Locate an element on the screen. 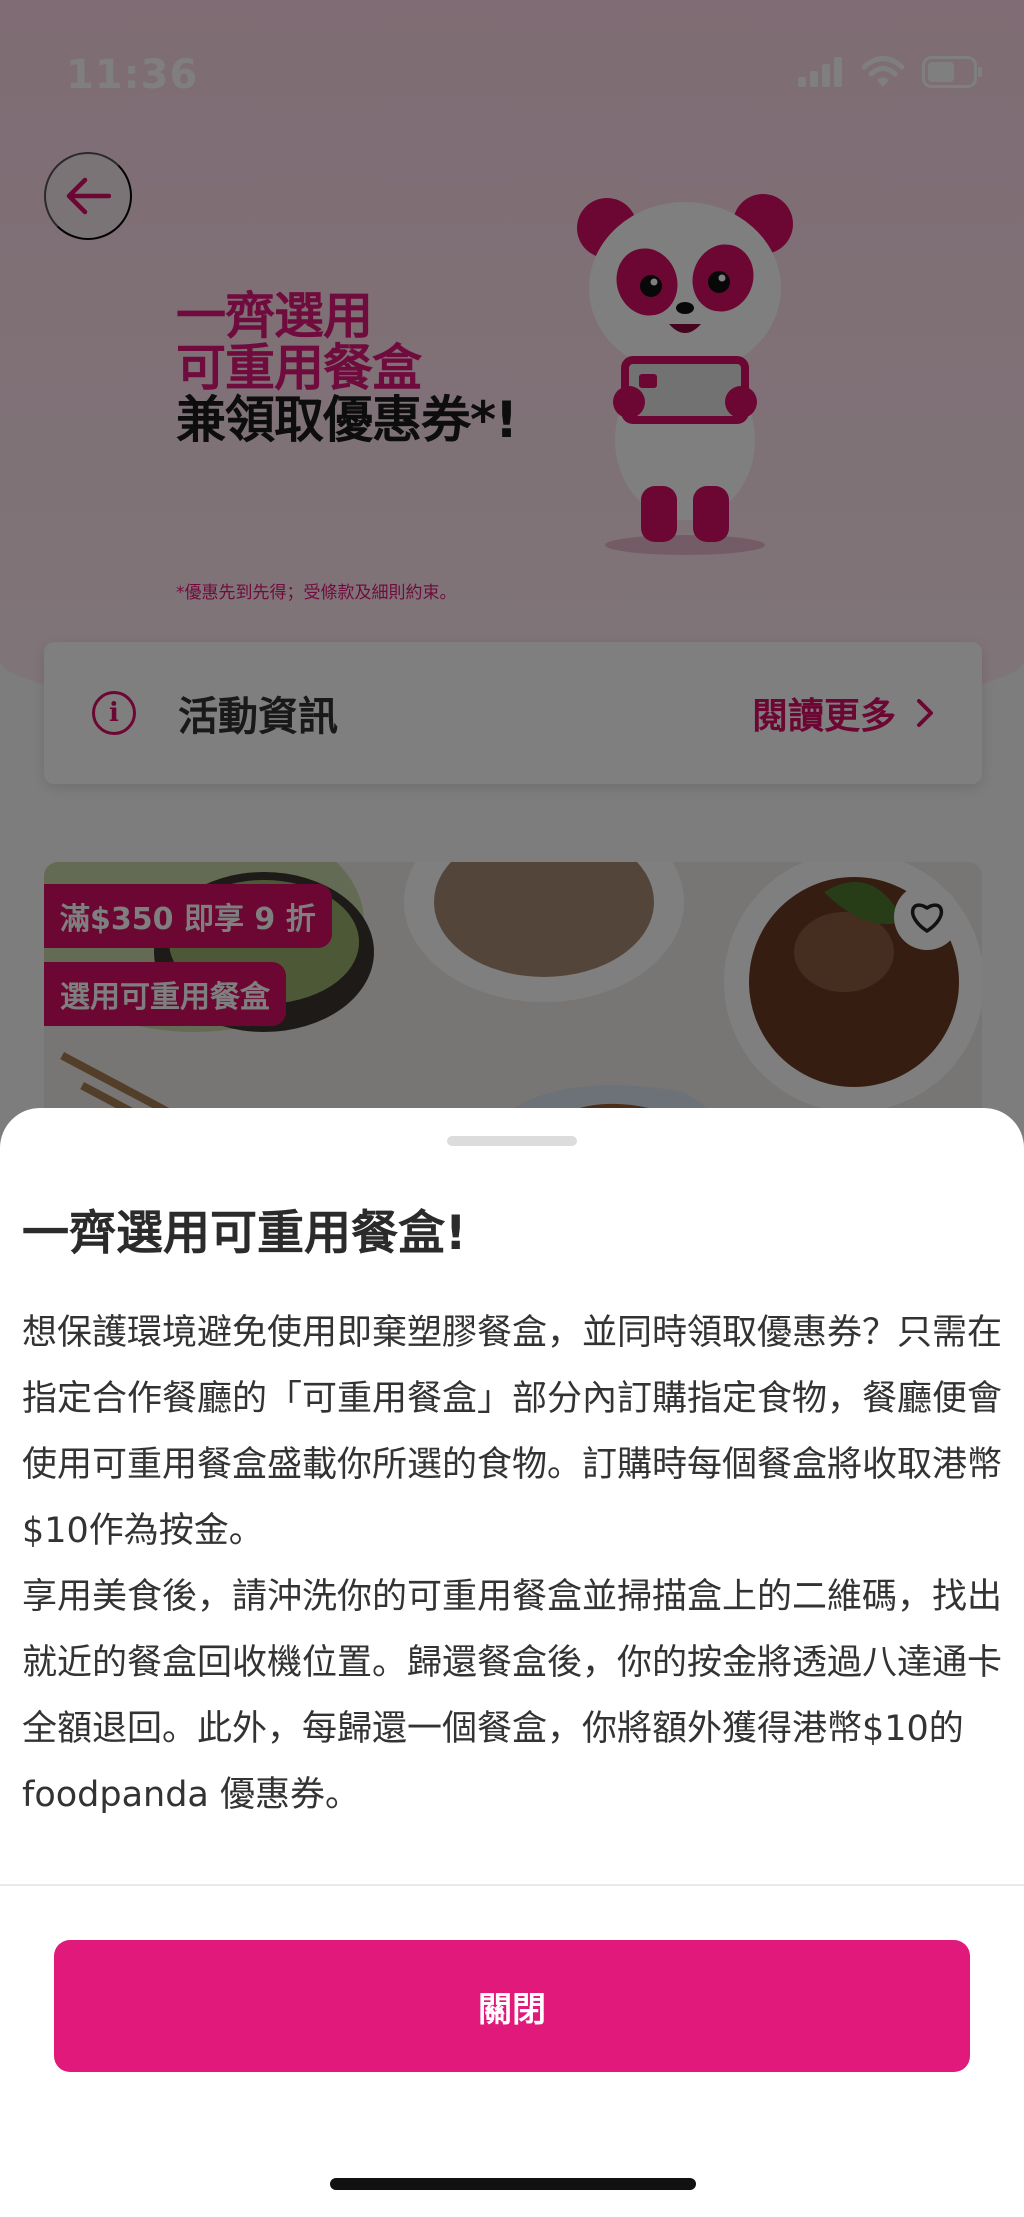 The height and width of the screenshot is (2217, 1024). sheet-grabber is located at coordinates (512, 1141).